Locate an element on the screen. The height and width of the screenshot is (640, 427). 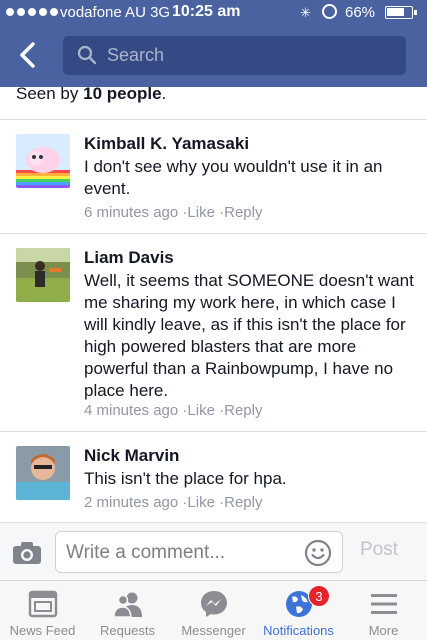
back-button is located at coordinates (29, 55).